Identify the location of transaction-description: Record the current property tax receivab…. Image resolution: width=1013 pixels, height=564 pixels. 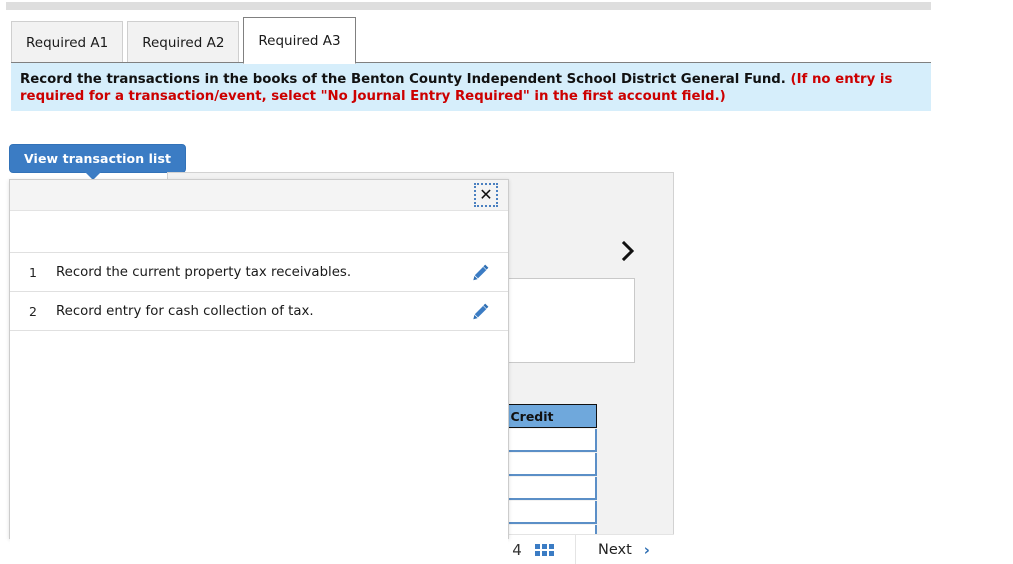
(204, 272).